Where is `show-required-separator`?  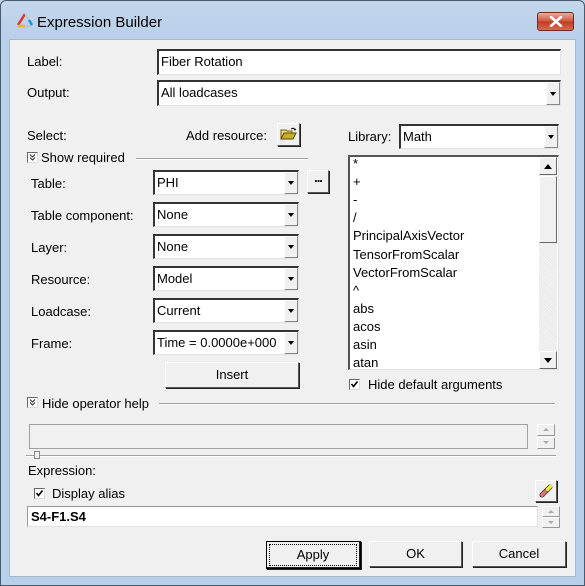 show-required-separator is located at coordinates (222, 159).